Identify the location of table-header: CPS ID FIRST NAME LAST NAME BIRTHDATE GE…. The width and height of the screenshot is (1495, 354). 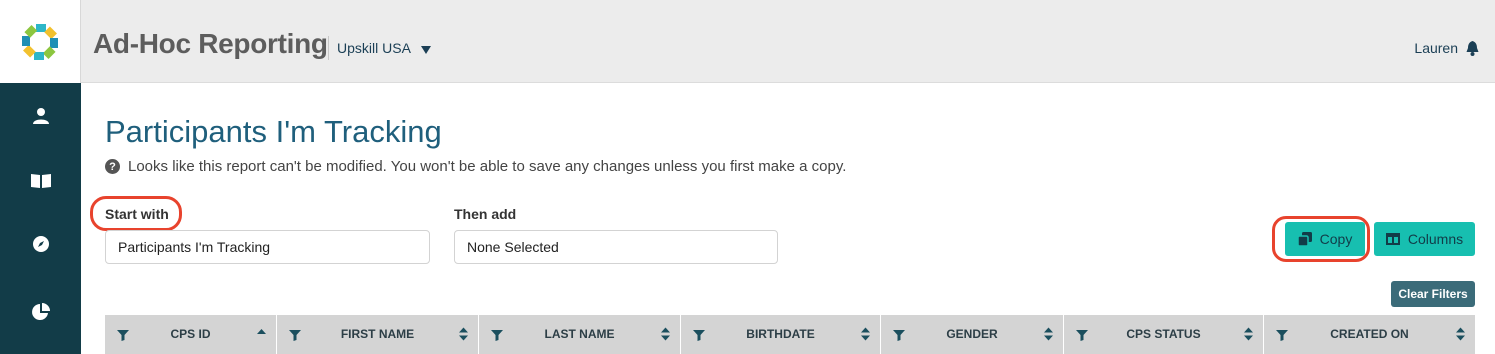
(790, 334).